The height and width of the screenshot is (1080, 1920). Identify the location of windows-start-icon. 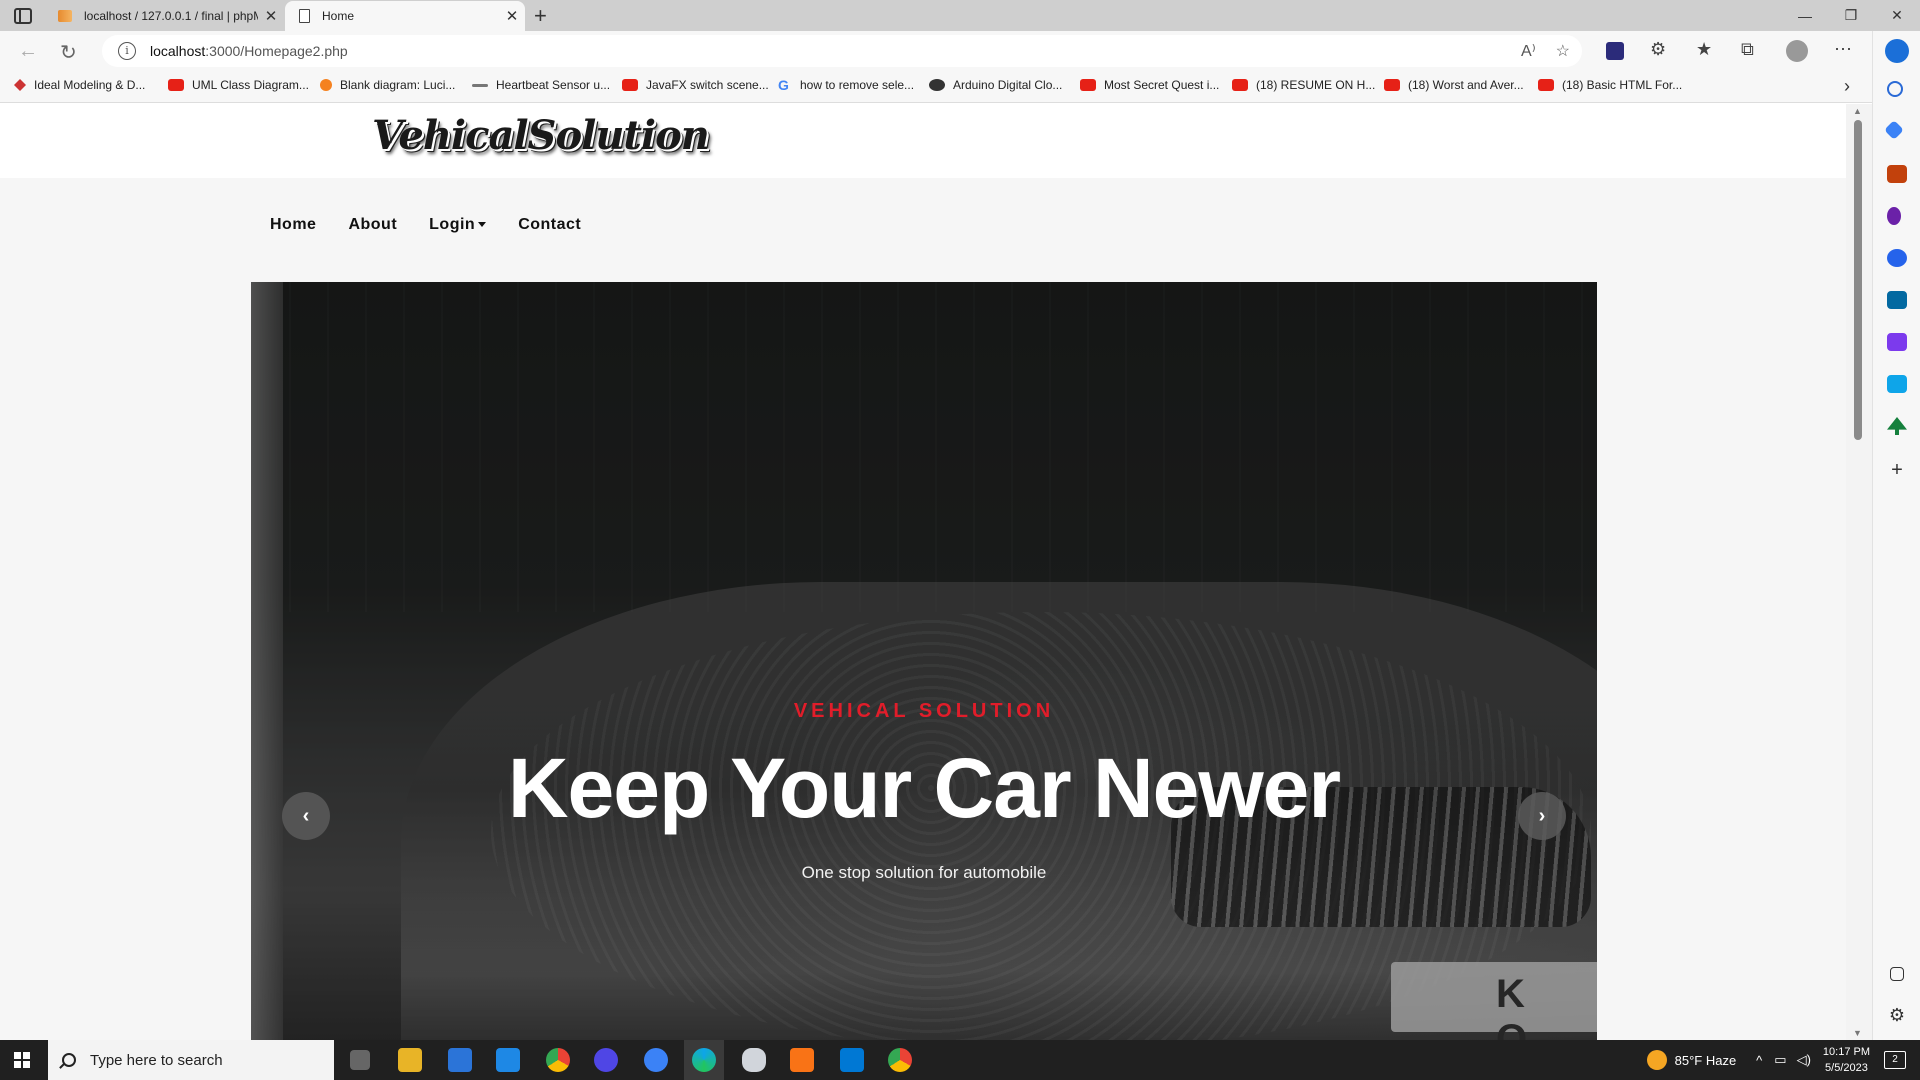
(22, 1060).